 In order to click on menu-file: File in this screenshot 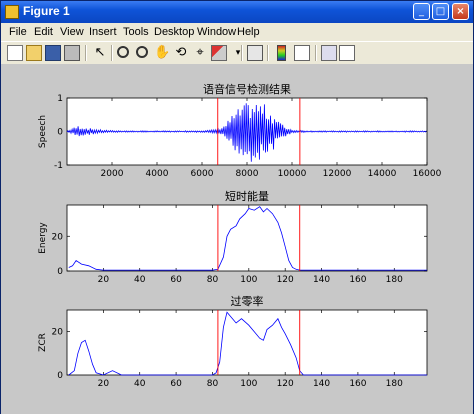, I will do `click(18, 32)`.